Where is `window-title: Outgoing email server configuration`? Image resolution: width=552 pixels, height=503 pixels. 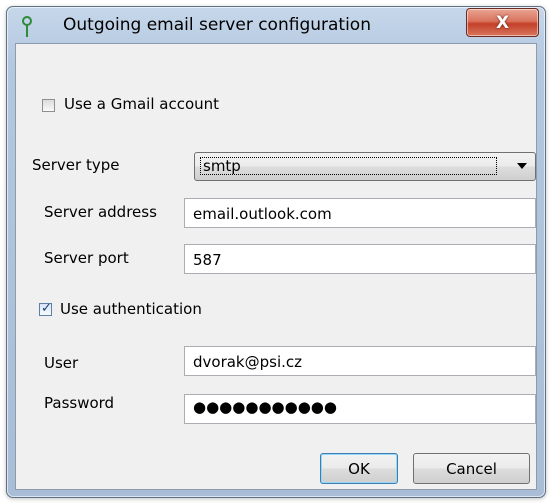 window-title: Outgoing email server configuration is located at coordinates (217, 25).